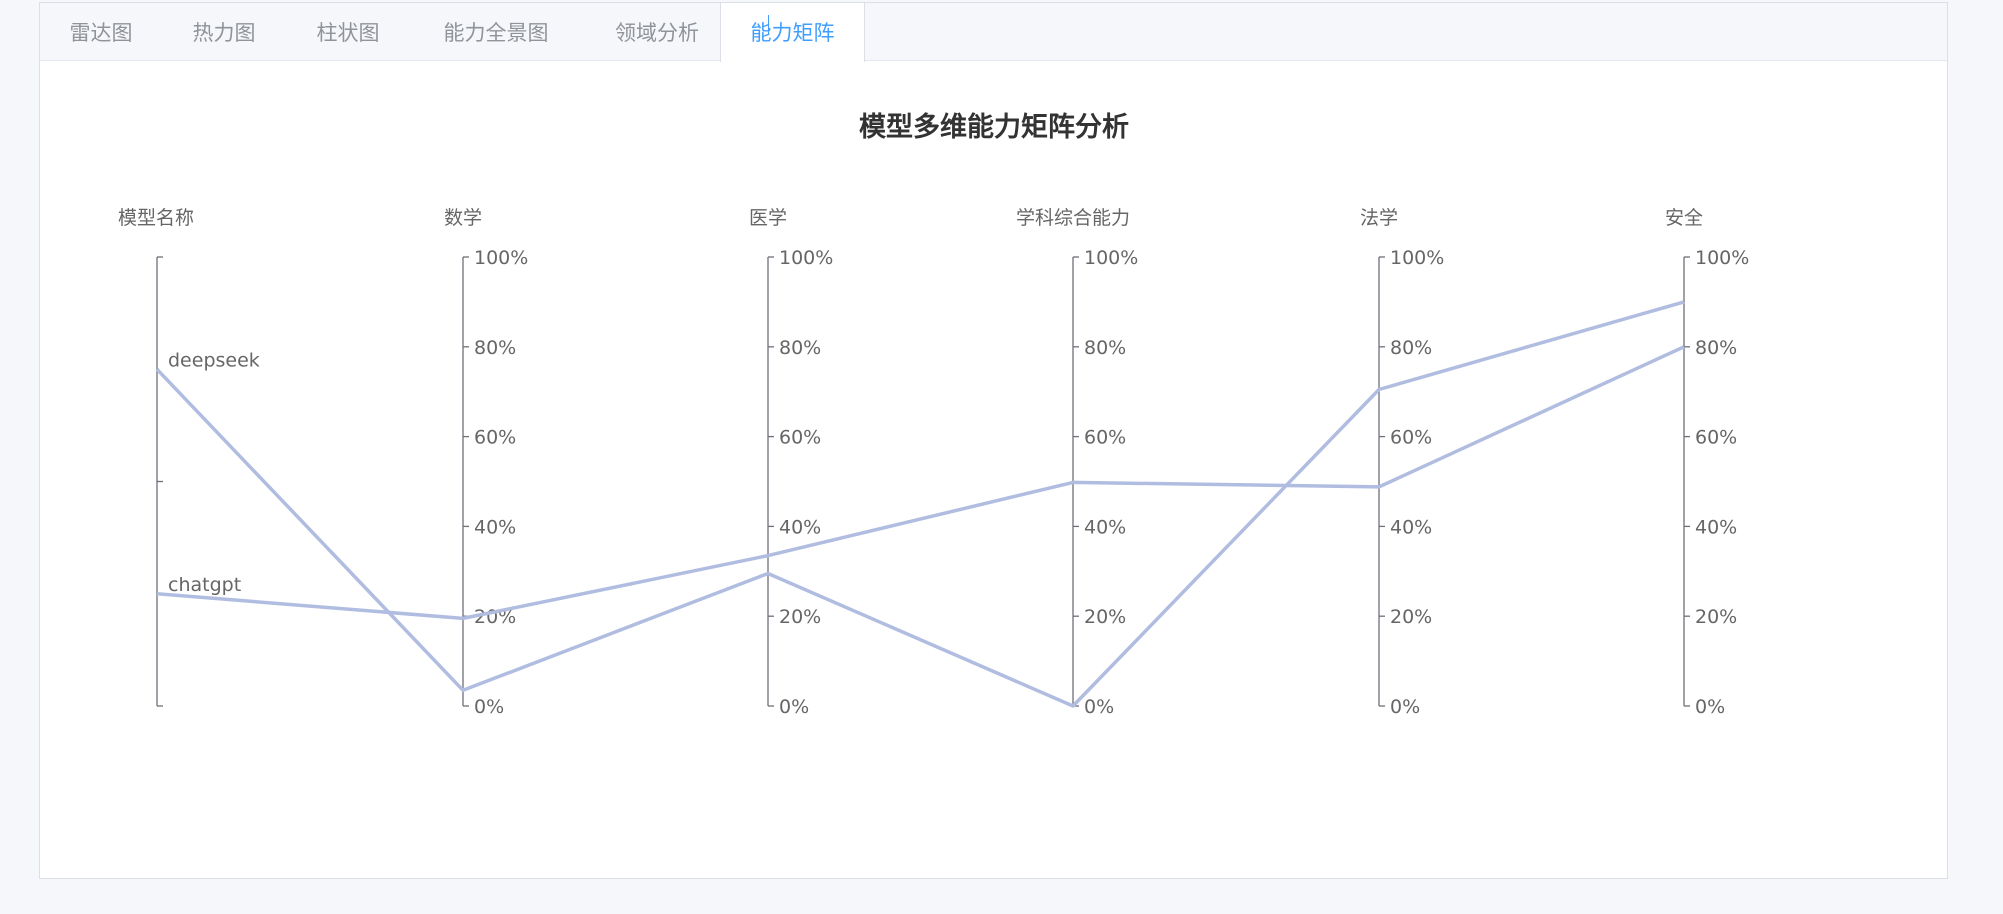 Image resolution: width=2003 pixels, height=914 pixels. What do you see at coordinates (1073, 218) in the screenshot?
I see `axis-name: 学科综合能力` at bounding box center [1073, 218].